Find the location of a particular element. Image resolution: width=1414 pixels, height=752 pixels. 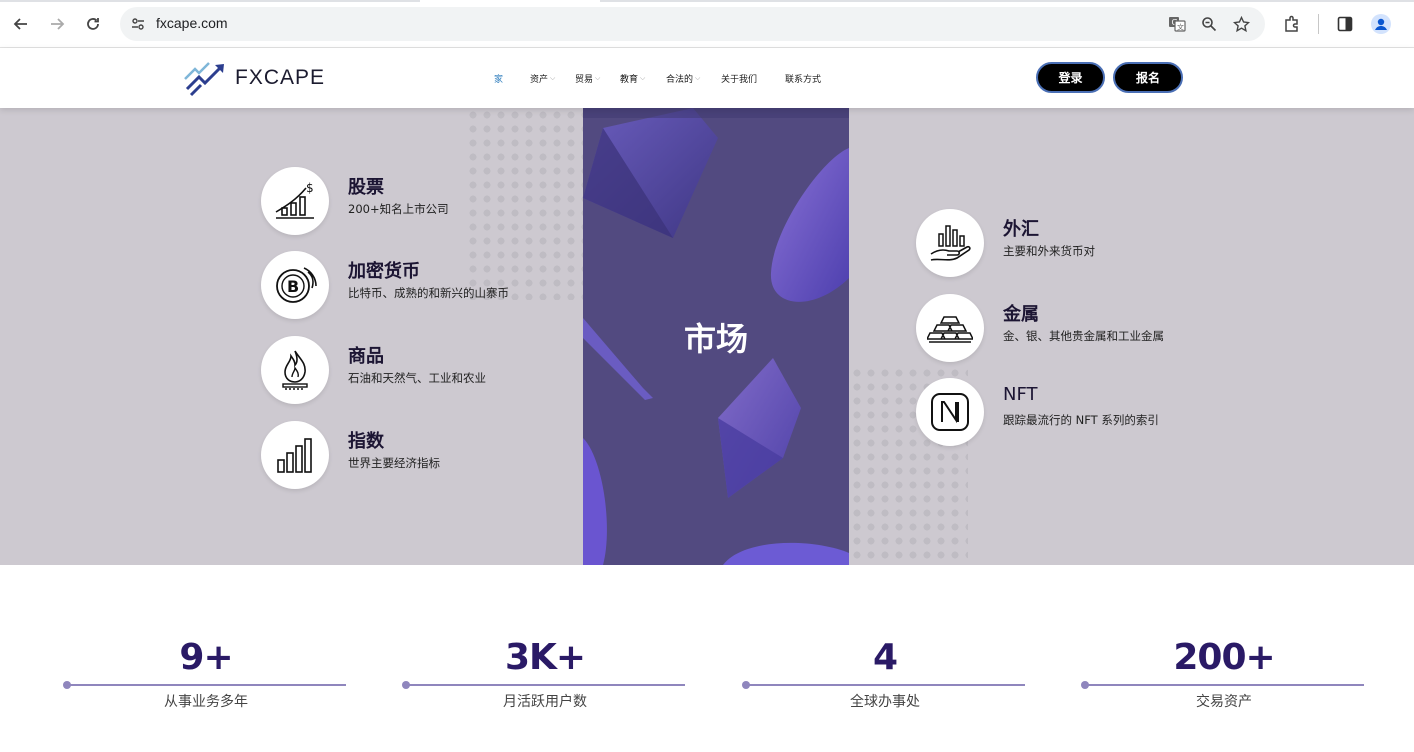

profile-avatar-icon is located at coordinates (1381, 24).